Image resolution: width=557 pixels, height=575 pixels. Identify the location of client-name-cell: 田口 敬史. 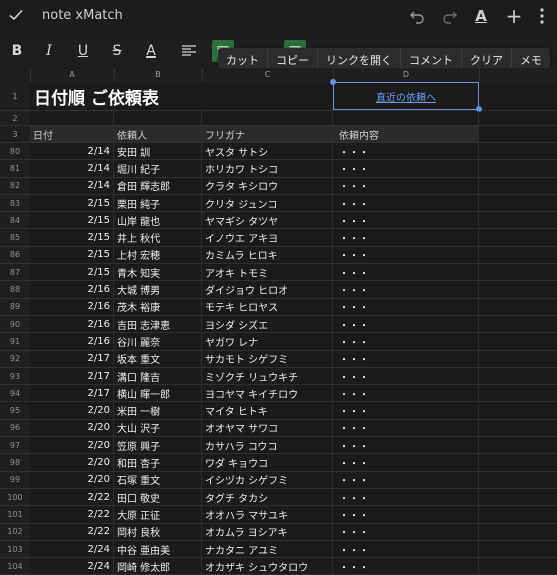
(158, 497).